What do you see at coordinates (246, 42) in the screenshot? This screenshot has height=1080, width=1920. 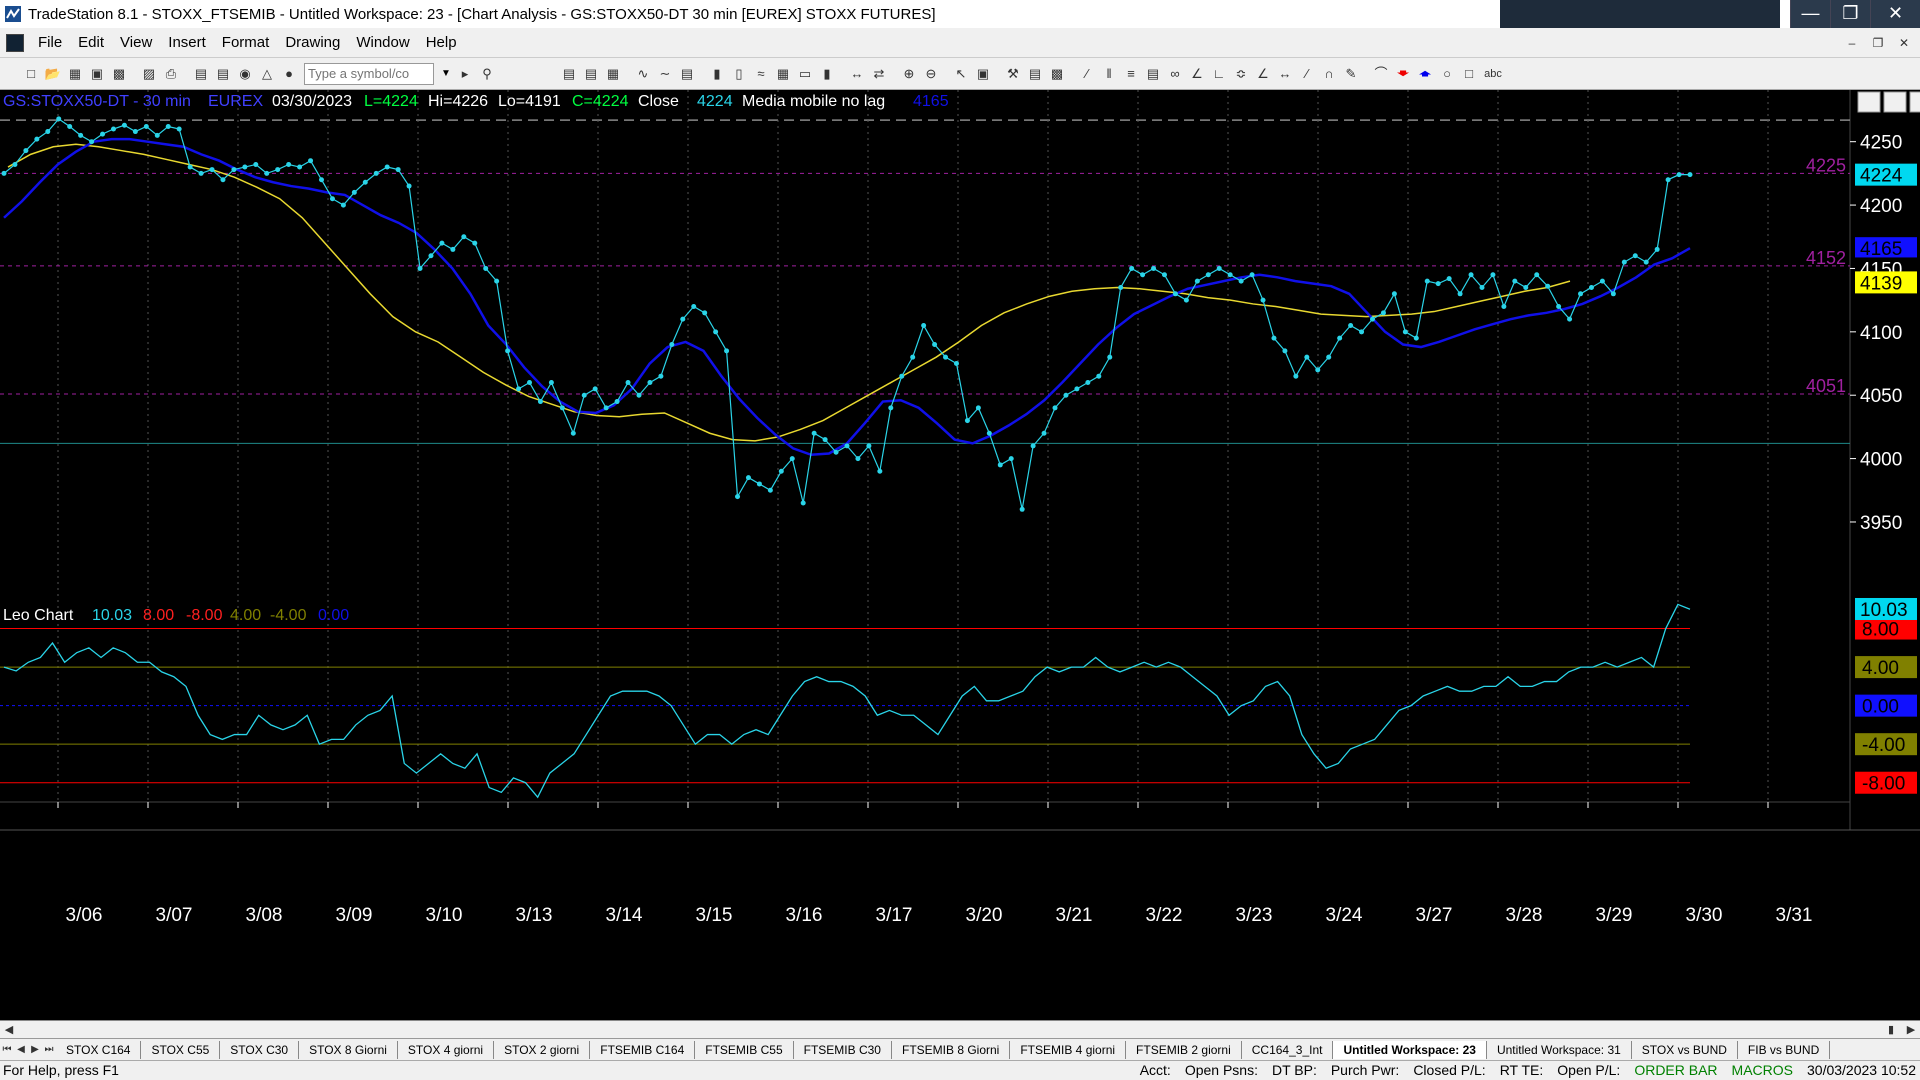 I see `menu-format: Format` at bounding box center [246, 42].